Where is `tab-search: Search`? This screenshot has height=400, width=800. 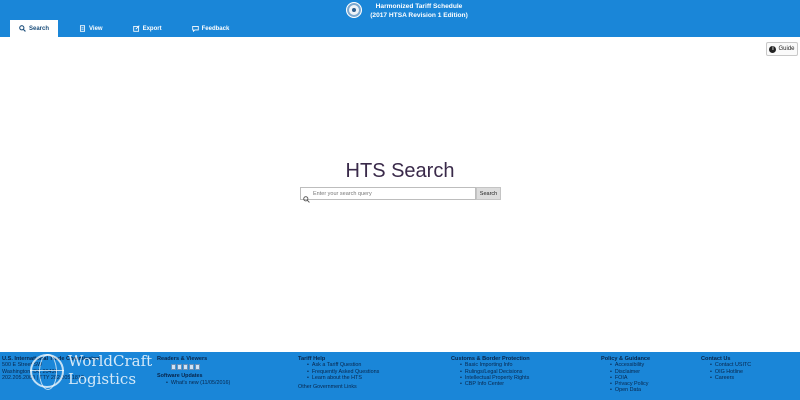 tab-search: Search is located at coordinates (34, 28).